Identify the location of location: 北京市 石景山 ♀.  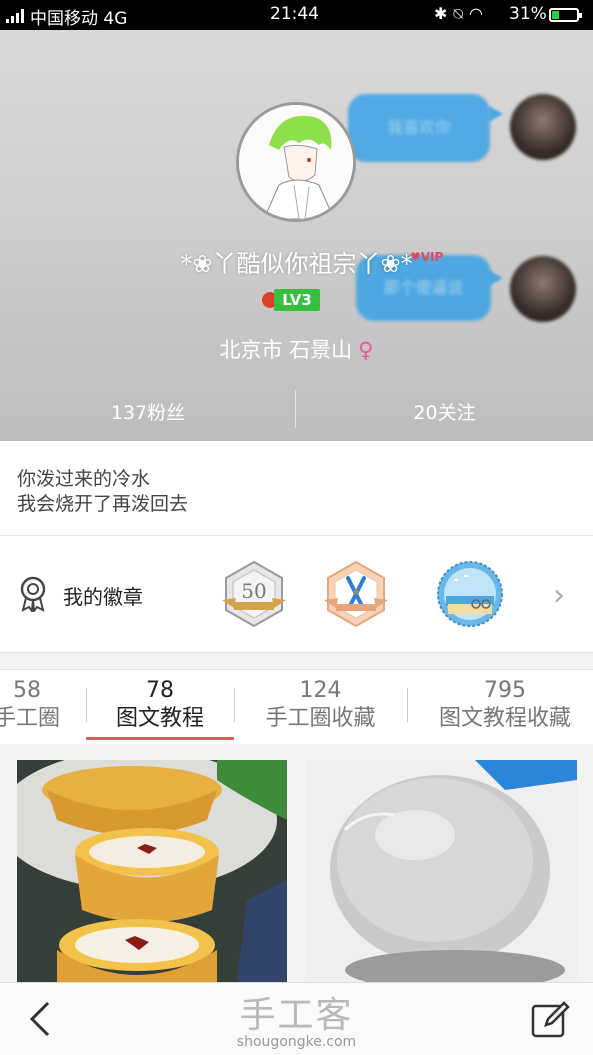
(296, 349).